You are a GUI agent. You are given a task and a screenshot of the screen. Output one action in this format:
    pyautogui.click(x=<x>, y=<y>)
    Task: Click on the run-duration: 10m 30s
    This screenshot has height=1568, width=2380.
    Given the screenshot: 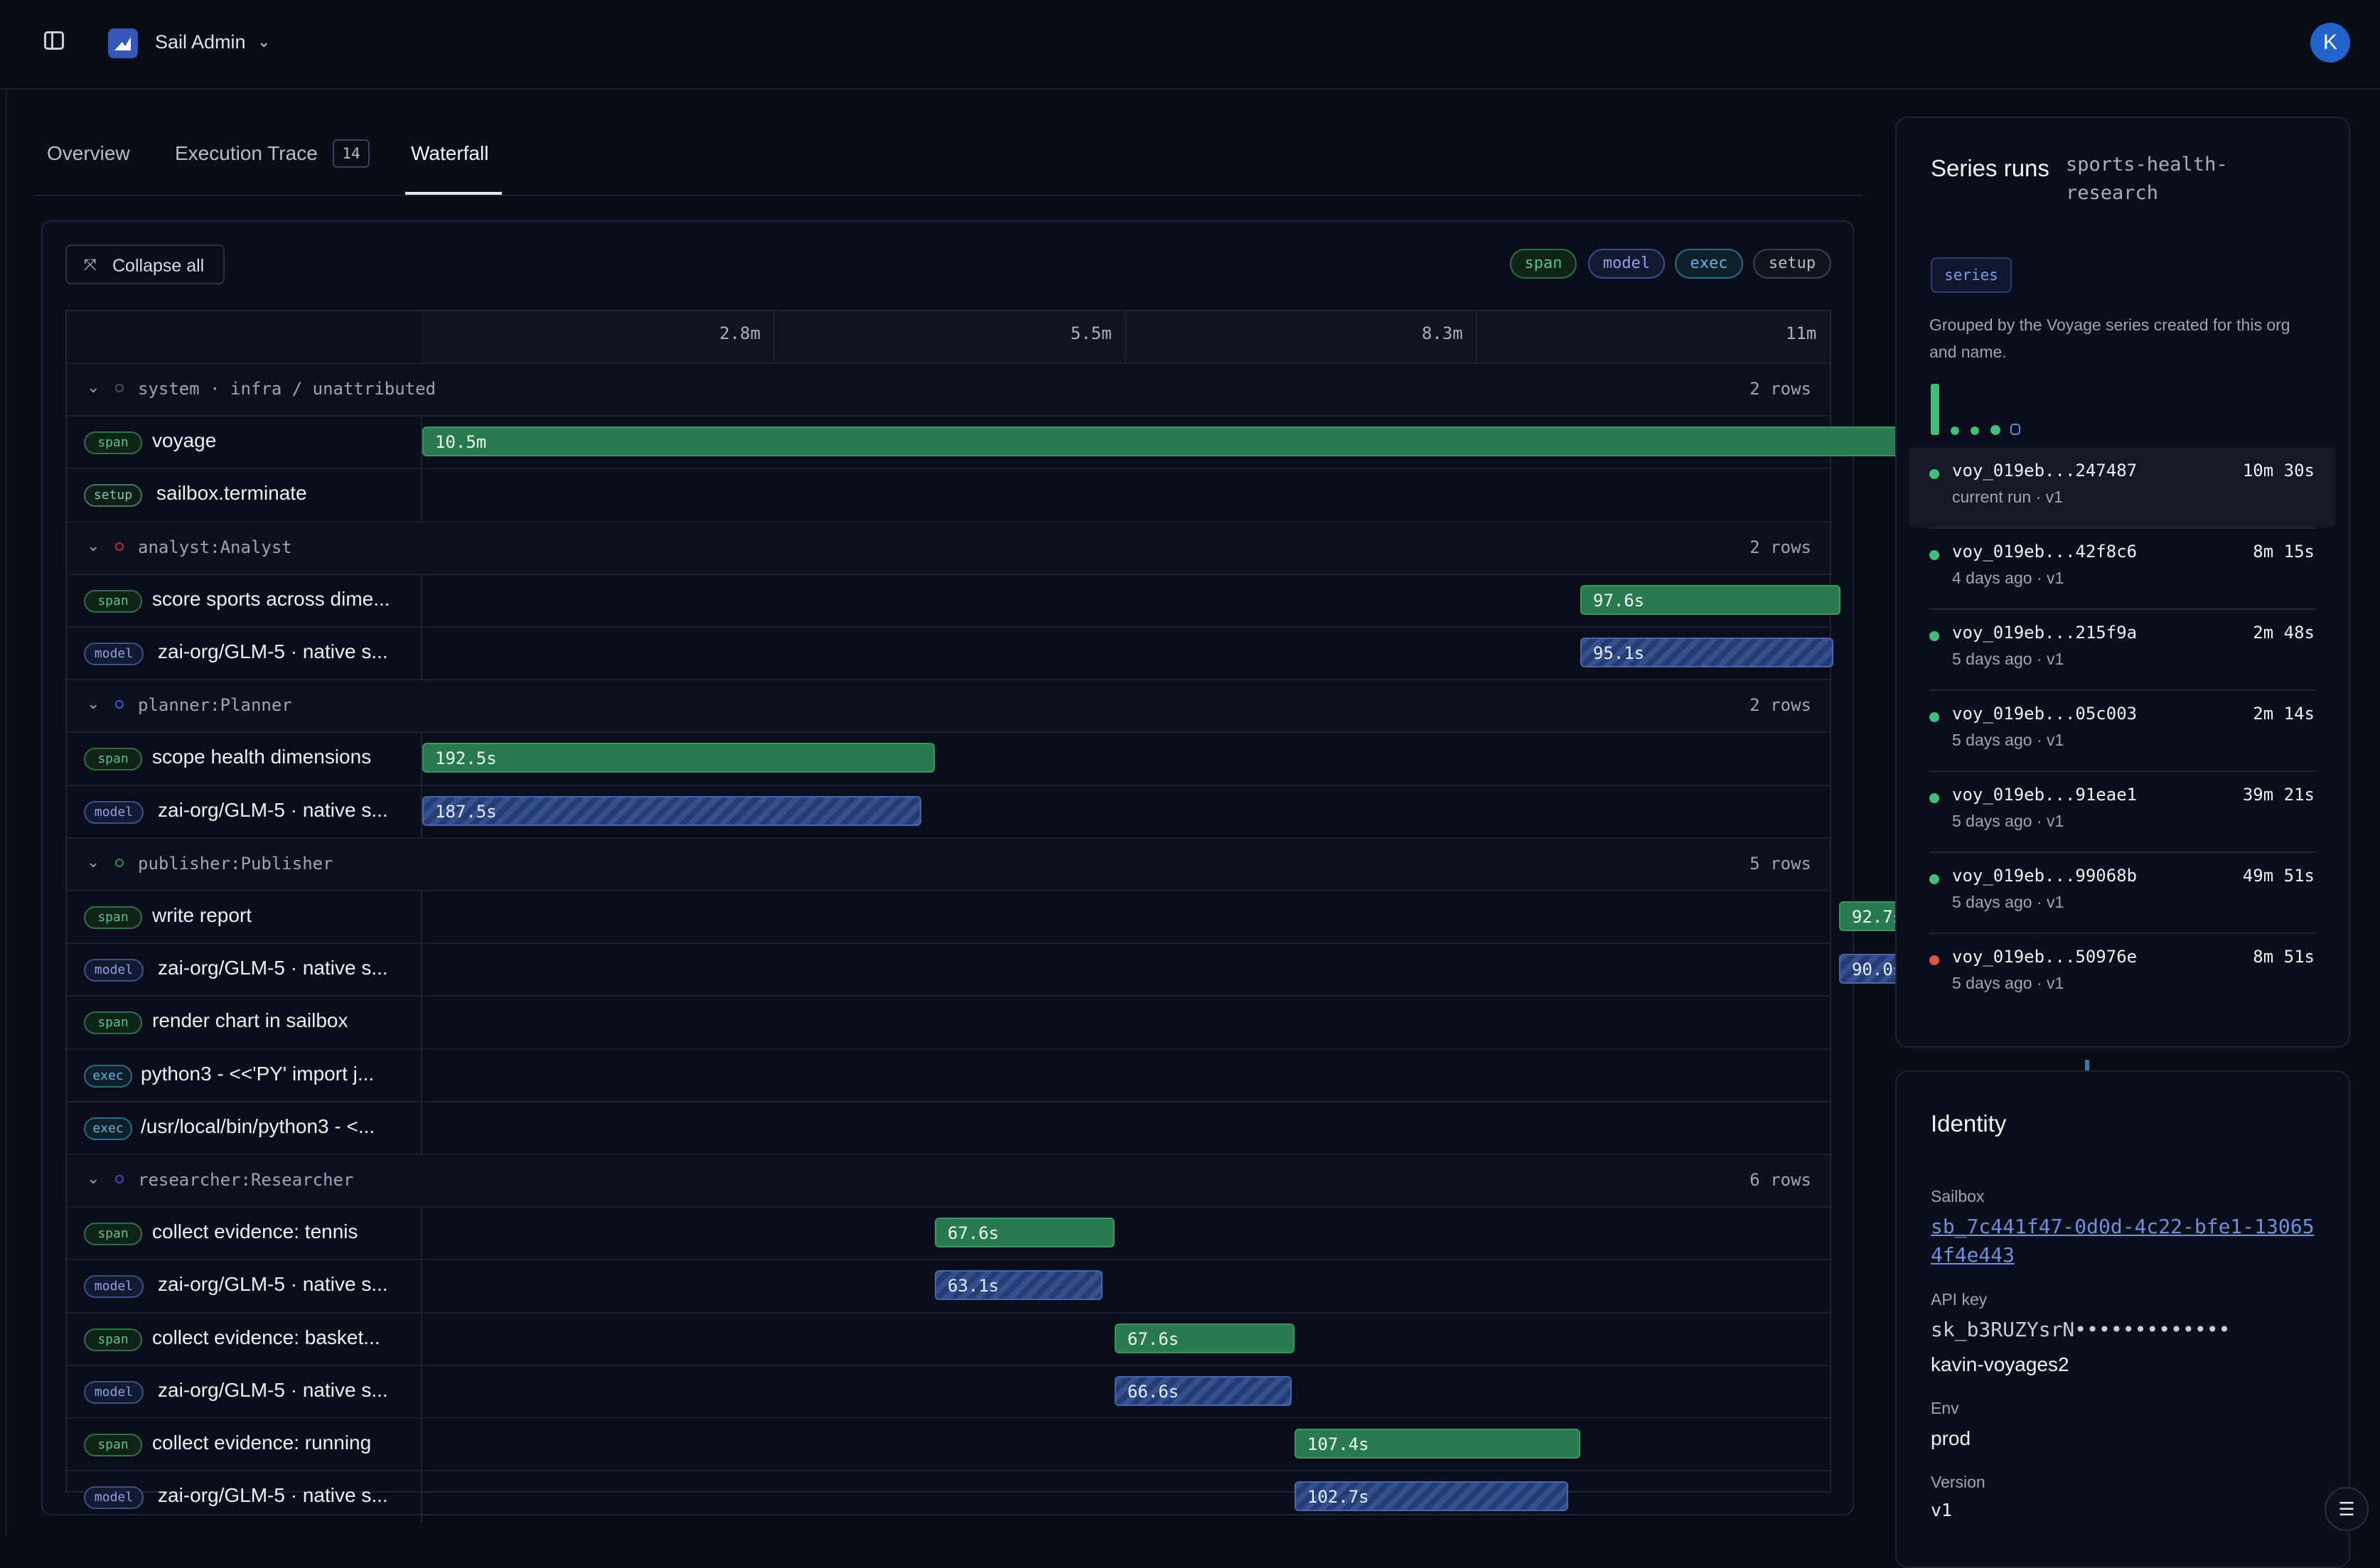 What is the action you would take?
    pyautogui.click(x=2278, y=471)
    